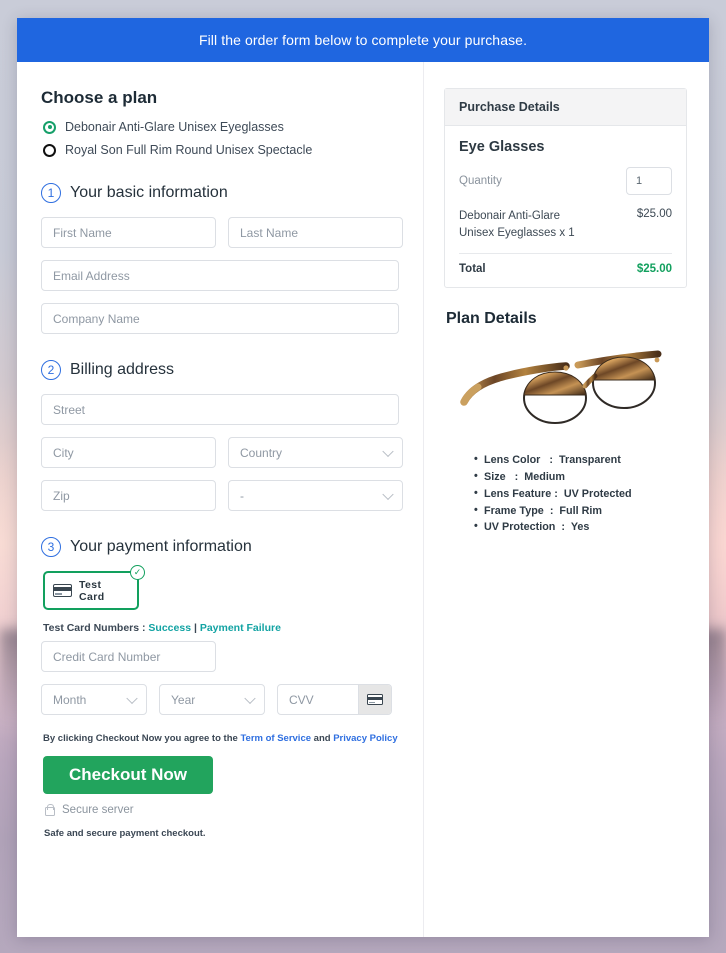  Describe the element at coordinates (128, 232) in the screenshot. I see `first-name-input: First Name` at that location.